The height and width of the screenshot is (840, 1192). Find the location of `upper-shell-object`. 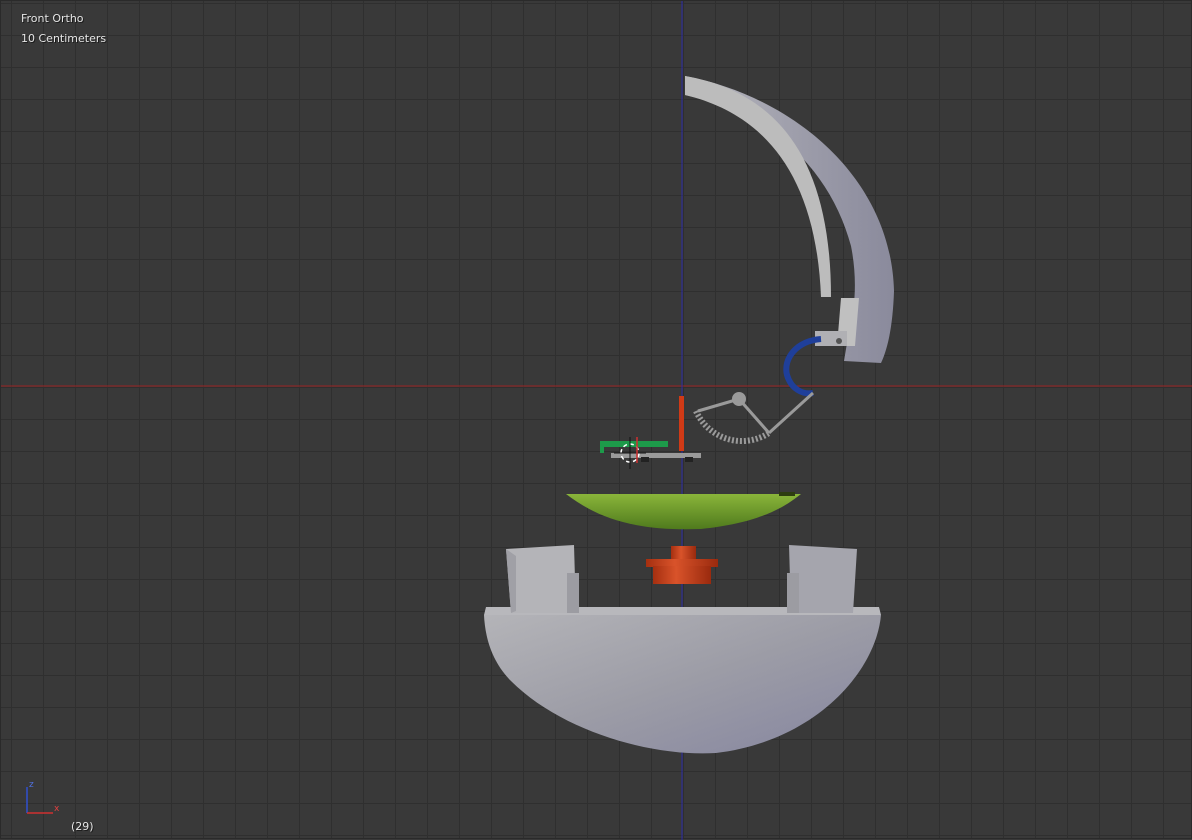

upper-shell-object is located at coordinates (789, 219).